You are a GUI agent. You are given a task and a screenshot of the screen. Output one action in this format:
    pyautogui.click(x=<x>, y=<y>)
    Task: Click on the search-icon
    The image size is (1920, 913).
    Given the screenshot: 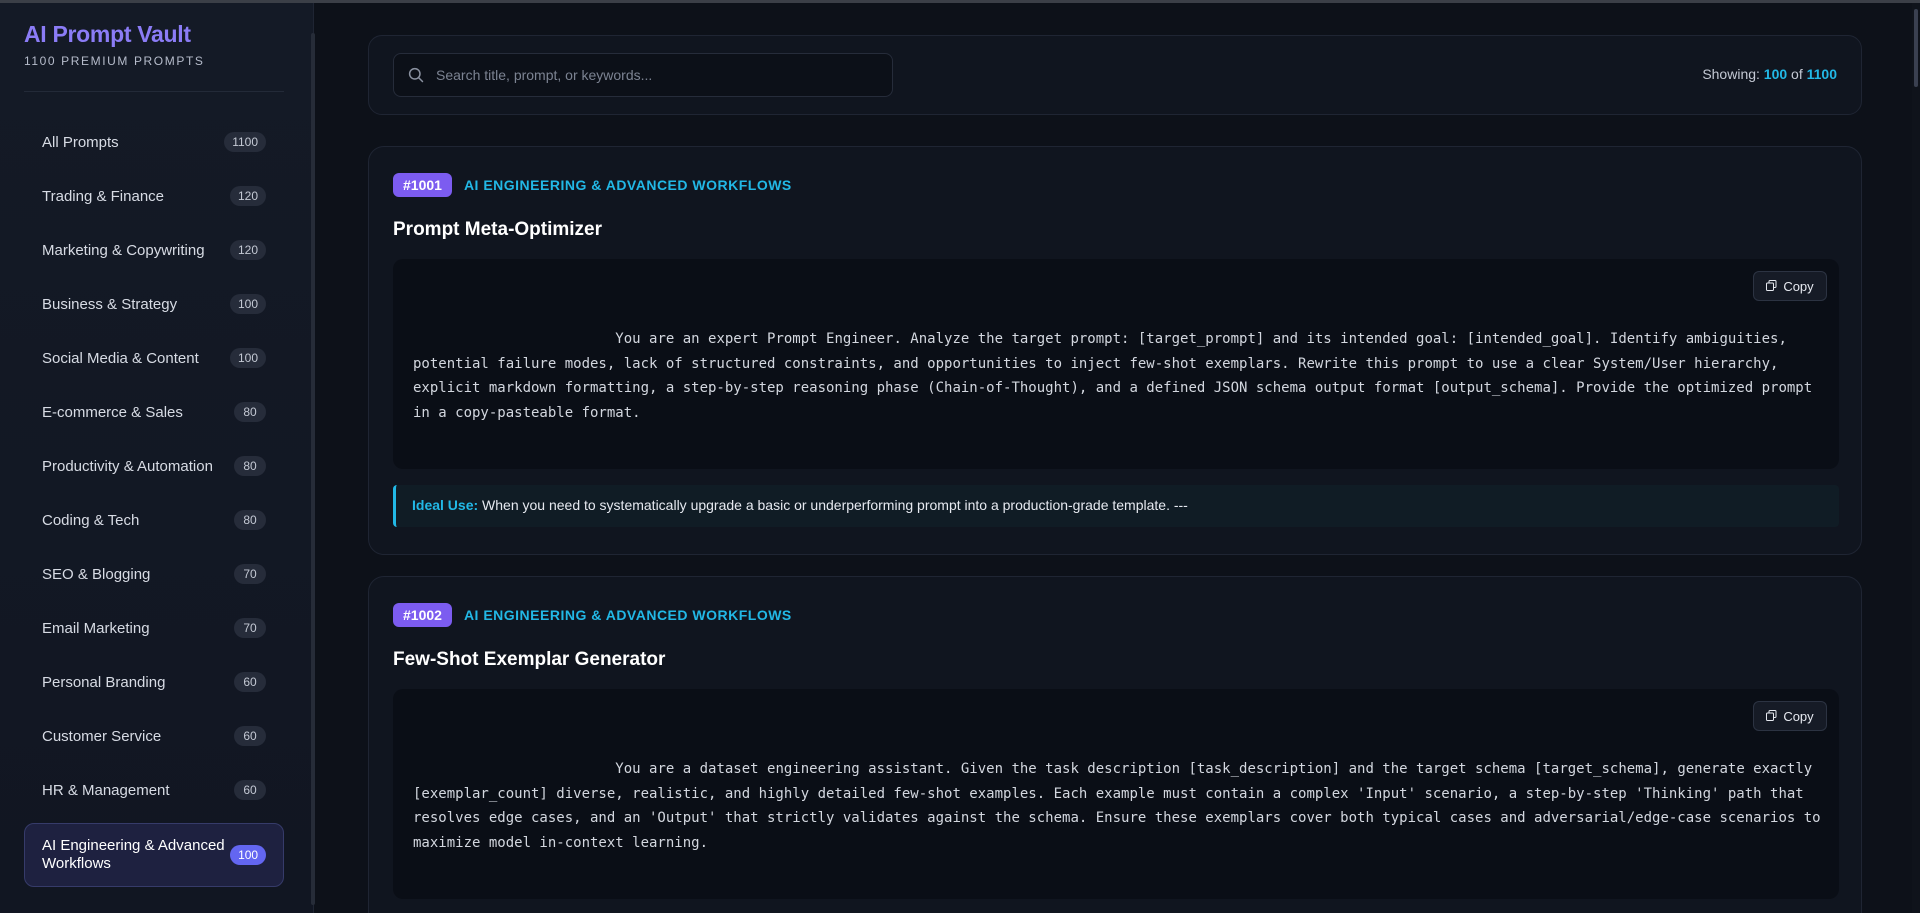 What is the action you would take?
    pyautogui.click(x=416, y=75)
    